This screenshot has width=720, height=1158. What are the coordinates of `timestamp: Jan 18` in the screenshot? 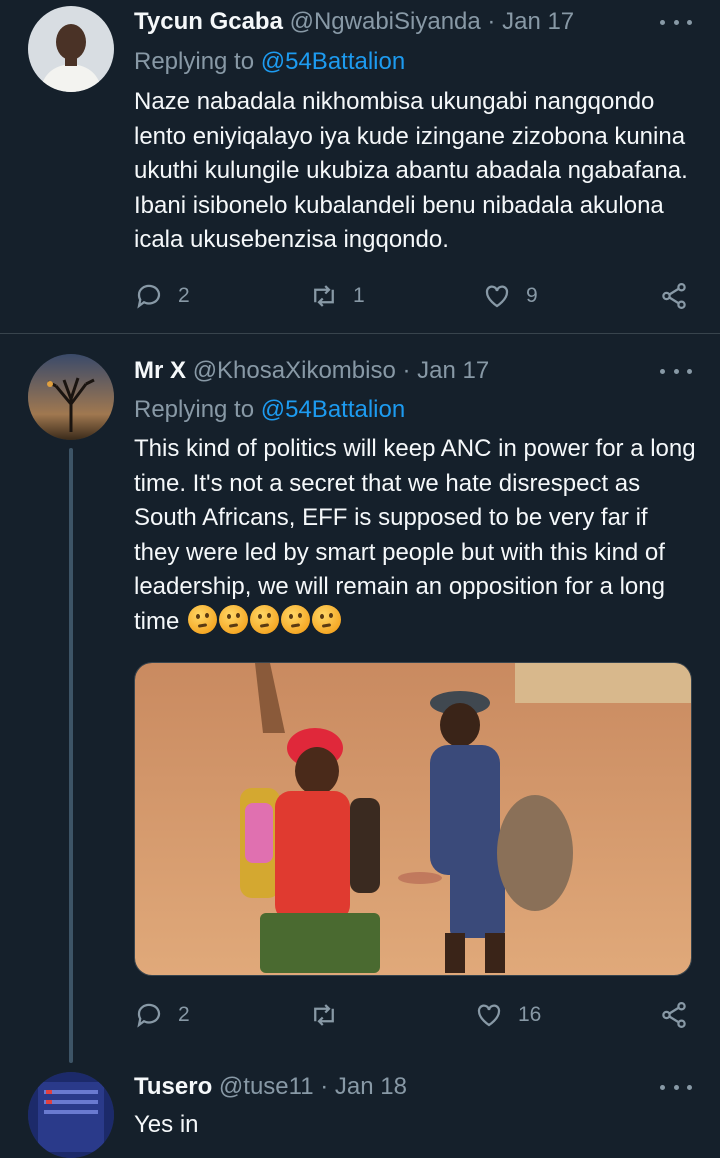 It's located at (371, 1086).